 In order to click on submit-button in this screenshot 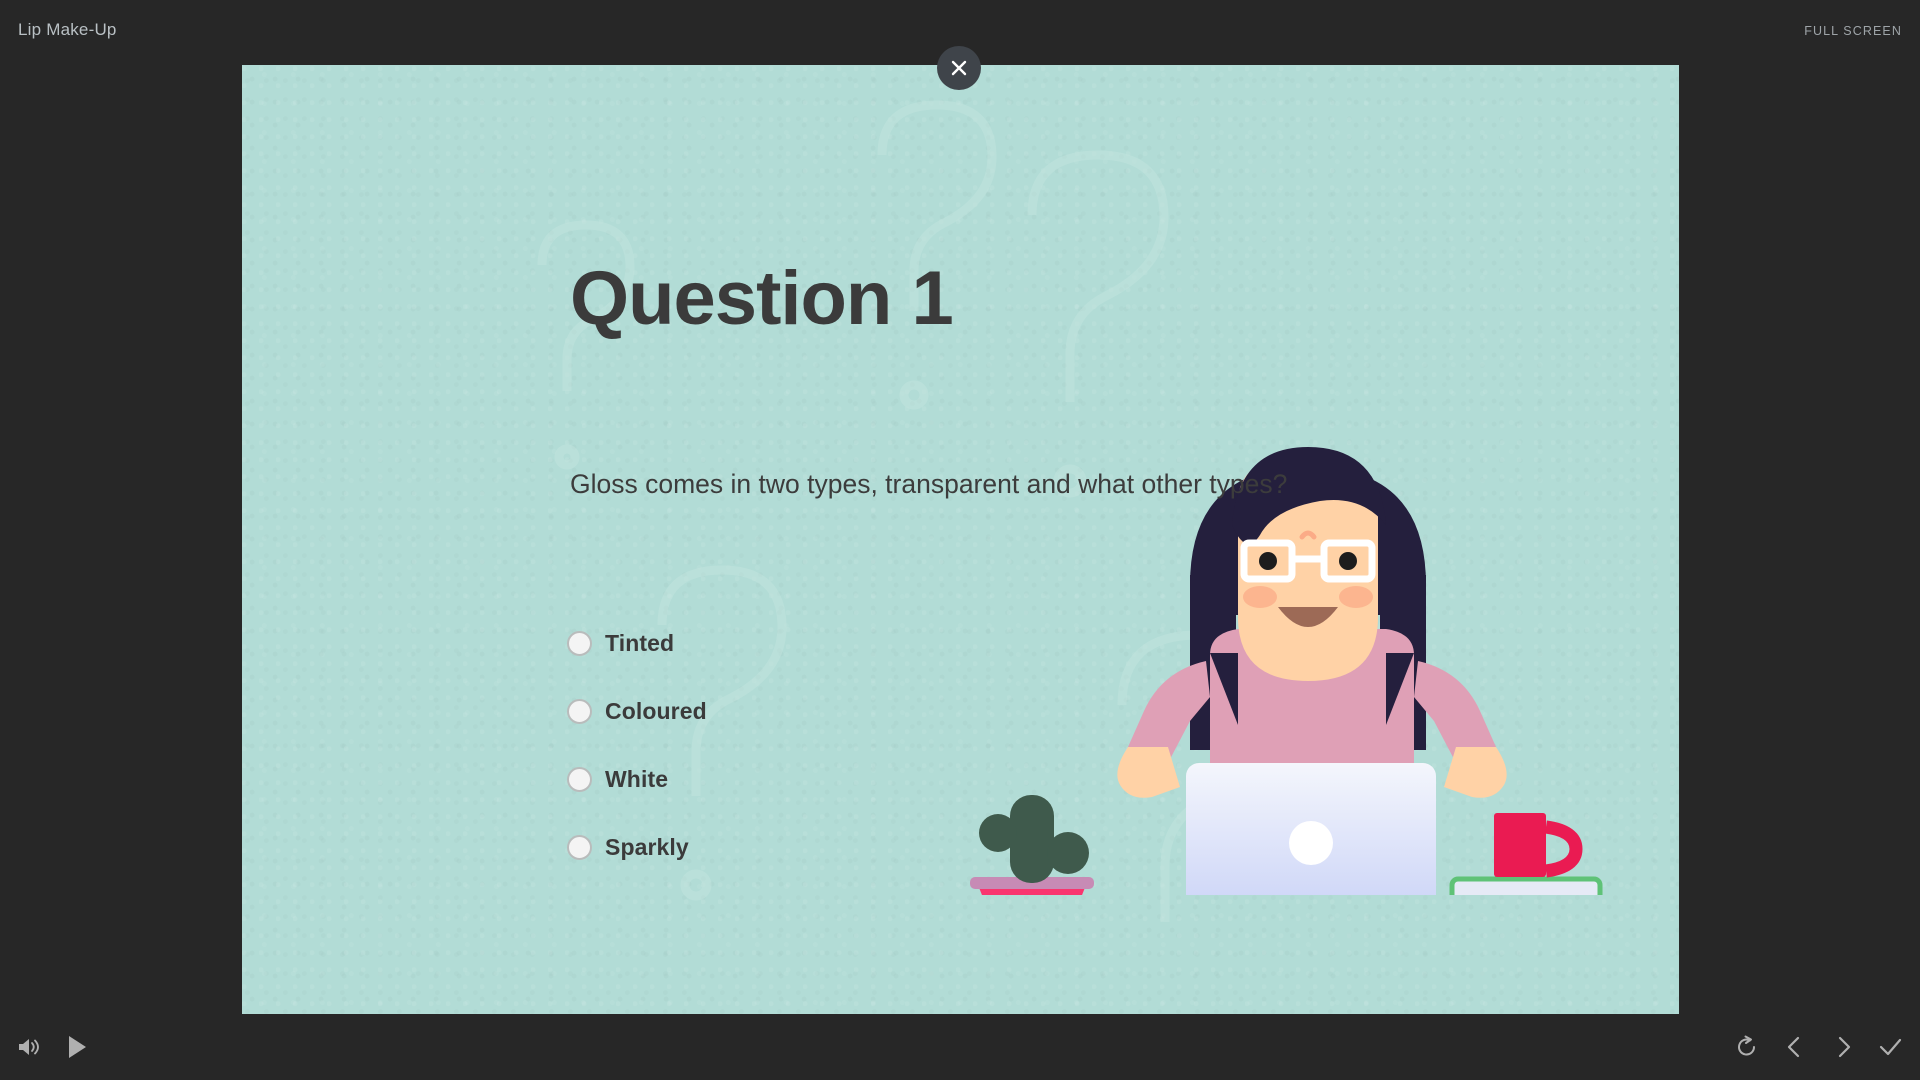, I will do `click(1890, 1049)`.